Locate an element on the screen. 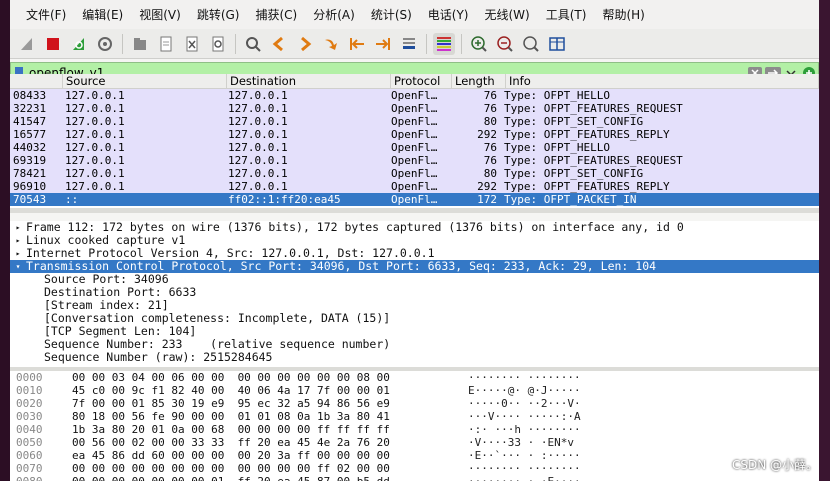 The image size is (830, 481). column-header-protocol: Protocol is located at coordinates (421, 81).